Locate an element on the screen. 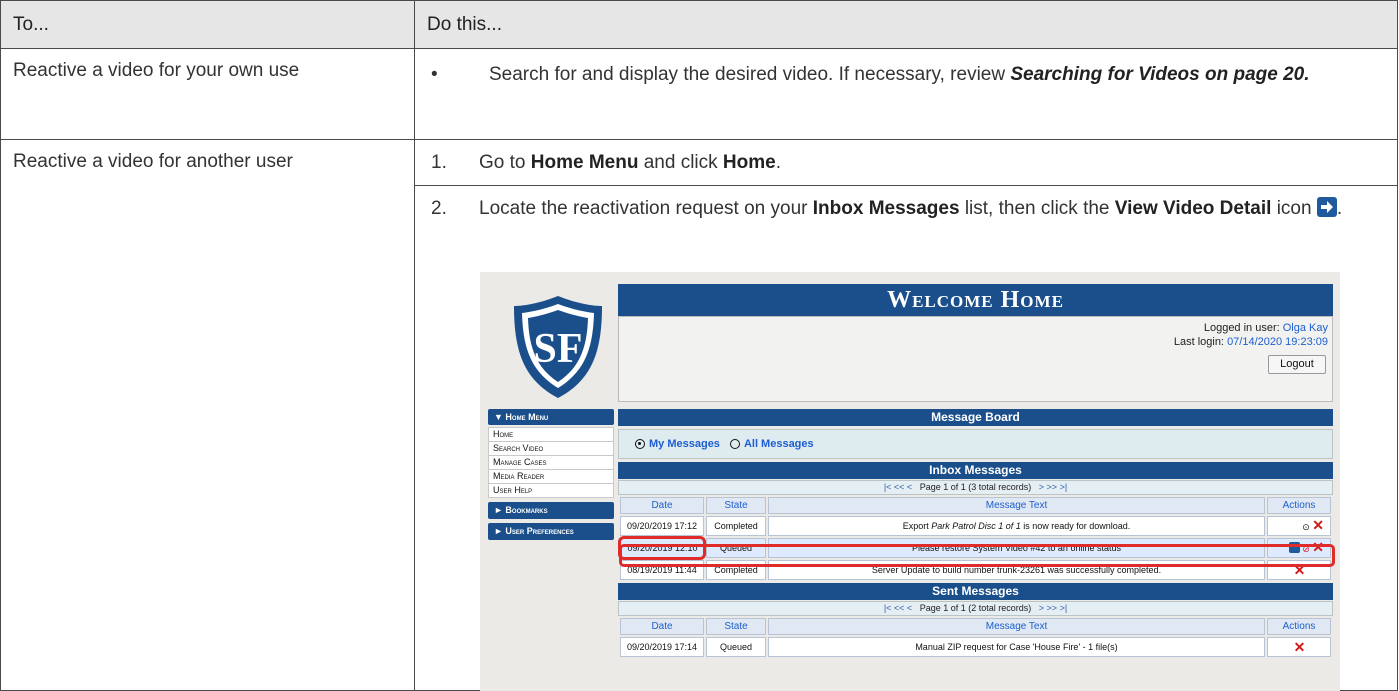 The width and height of the screenshot is (1399, 691). logout-button: Logout is located at coordinates (1297, 364).